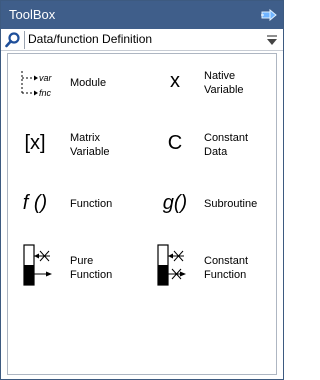 This screenshot has width=320, height=380. I want to click on function-icon: f (), so click(35, 203).